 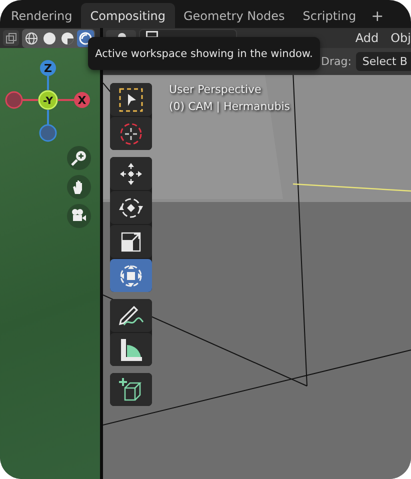 What do you see at coordinates (42, 15) in the screenshot?
I see `workspace-tab: Rendering` at bounding box center [42, 15].